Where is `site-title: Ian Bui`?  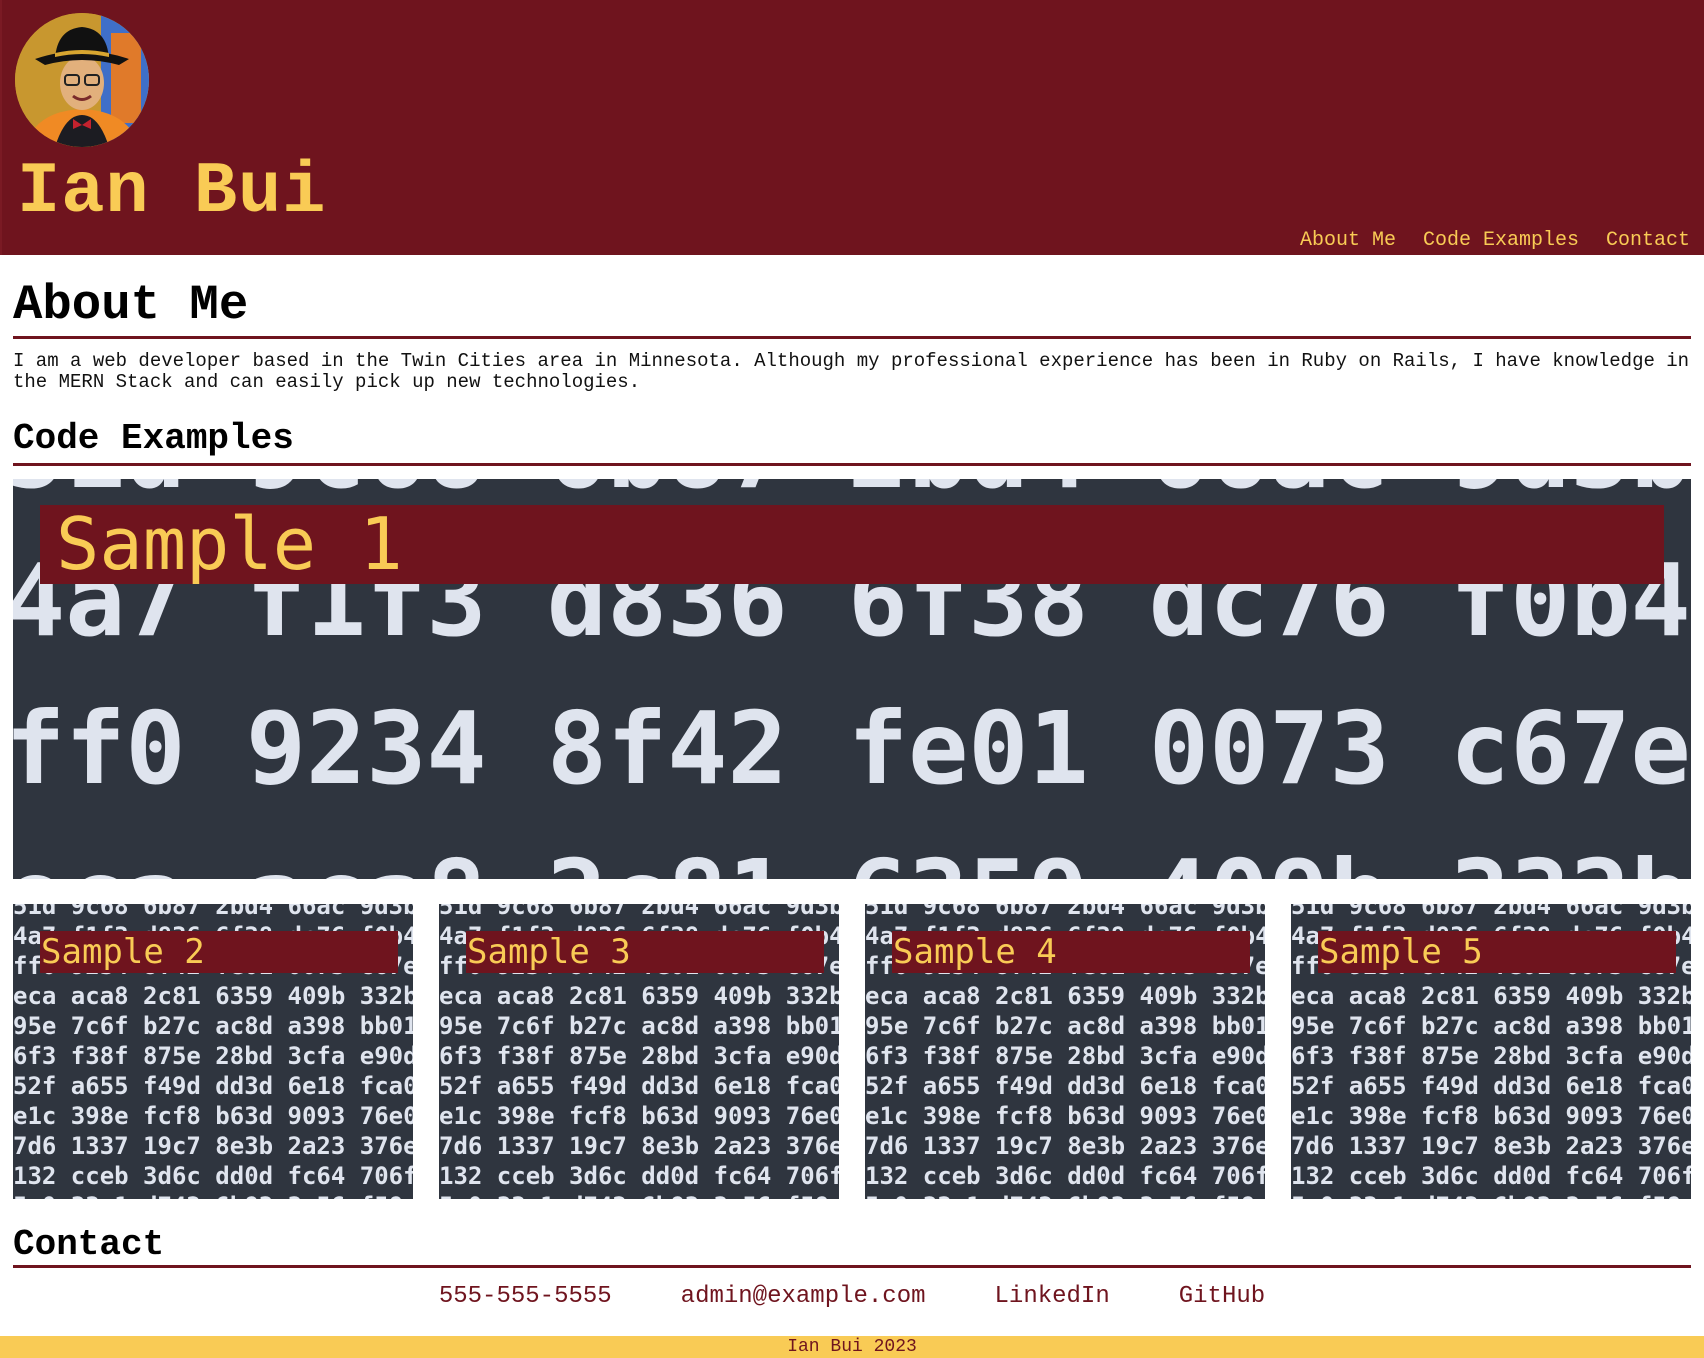
site-title: Ian Bui is located at coordinates (172, 192).